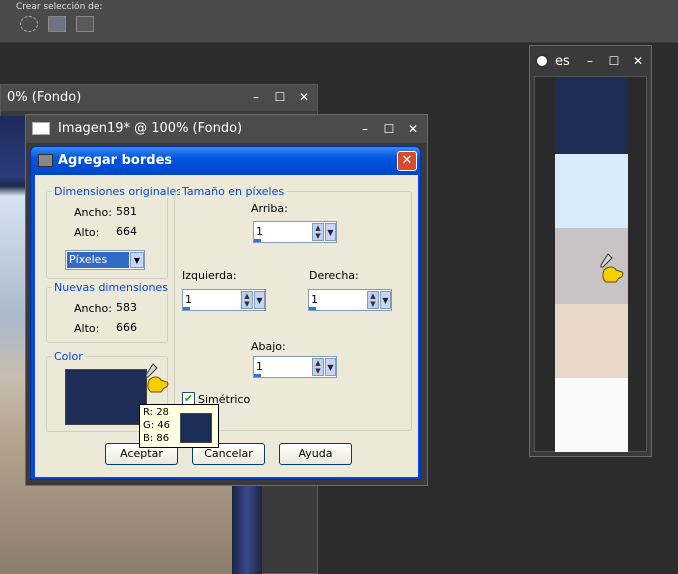  I want to click on dialog-titlebar: Agregar bordes ✕, so click(225, 161).